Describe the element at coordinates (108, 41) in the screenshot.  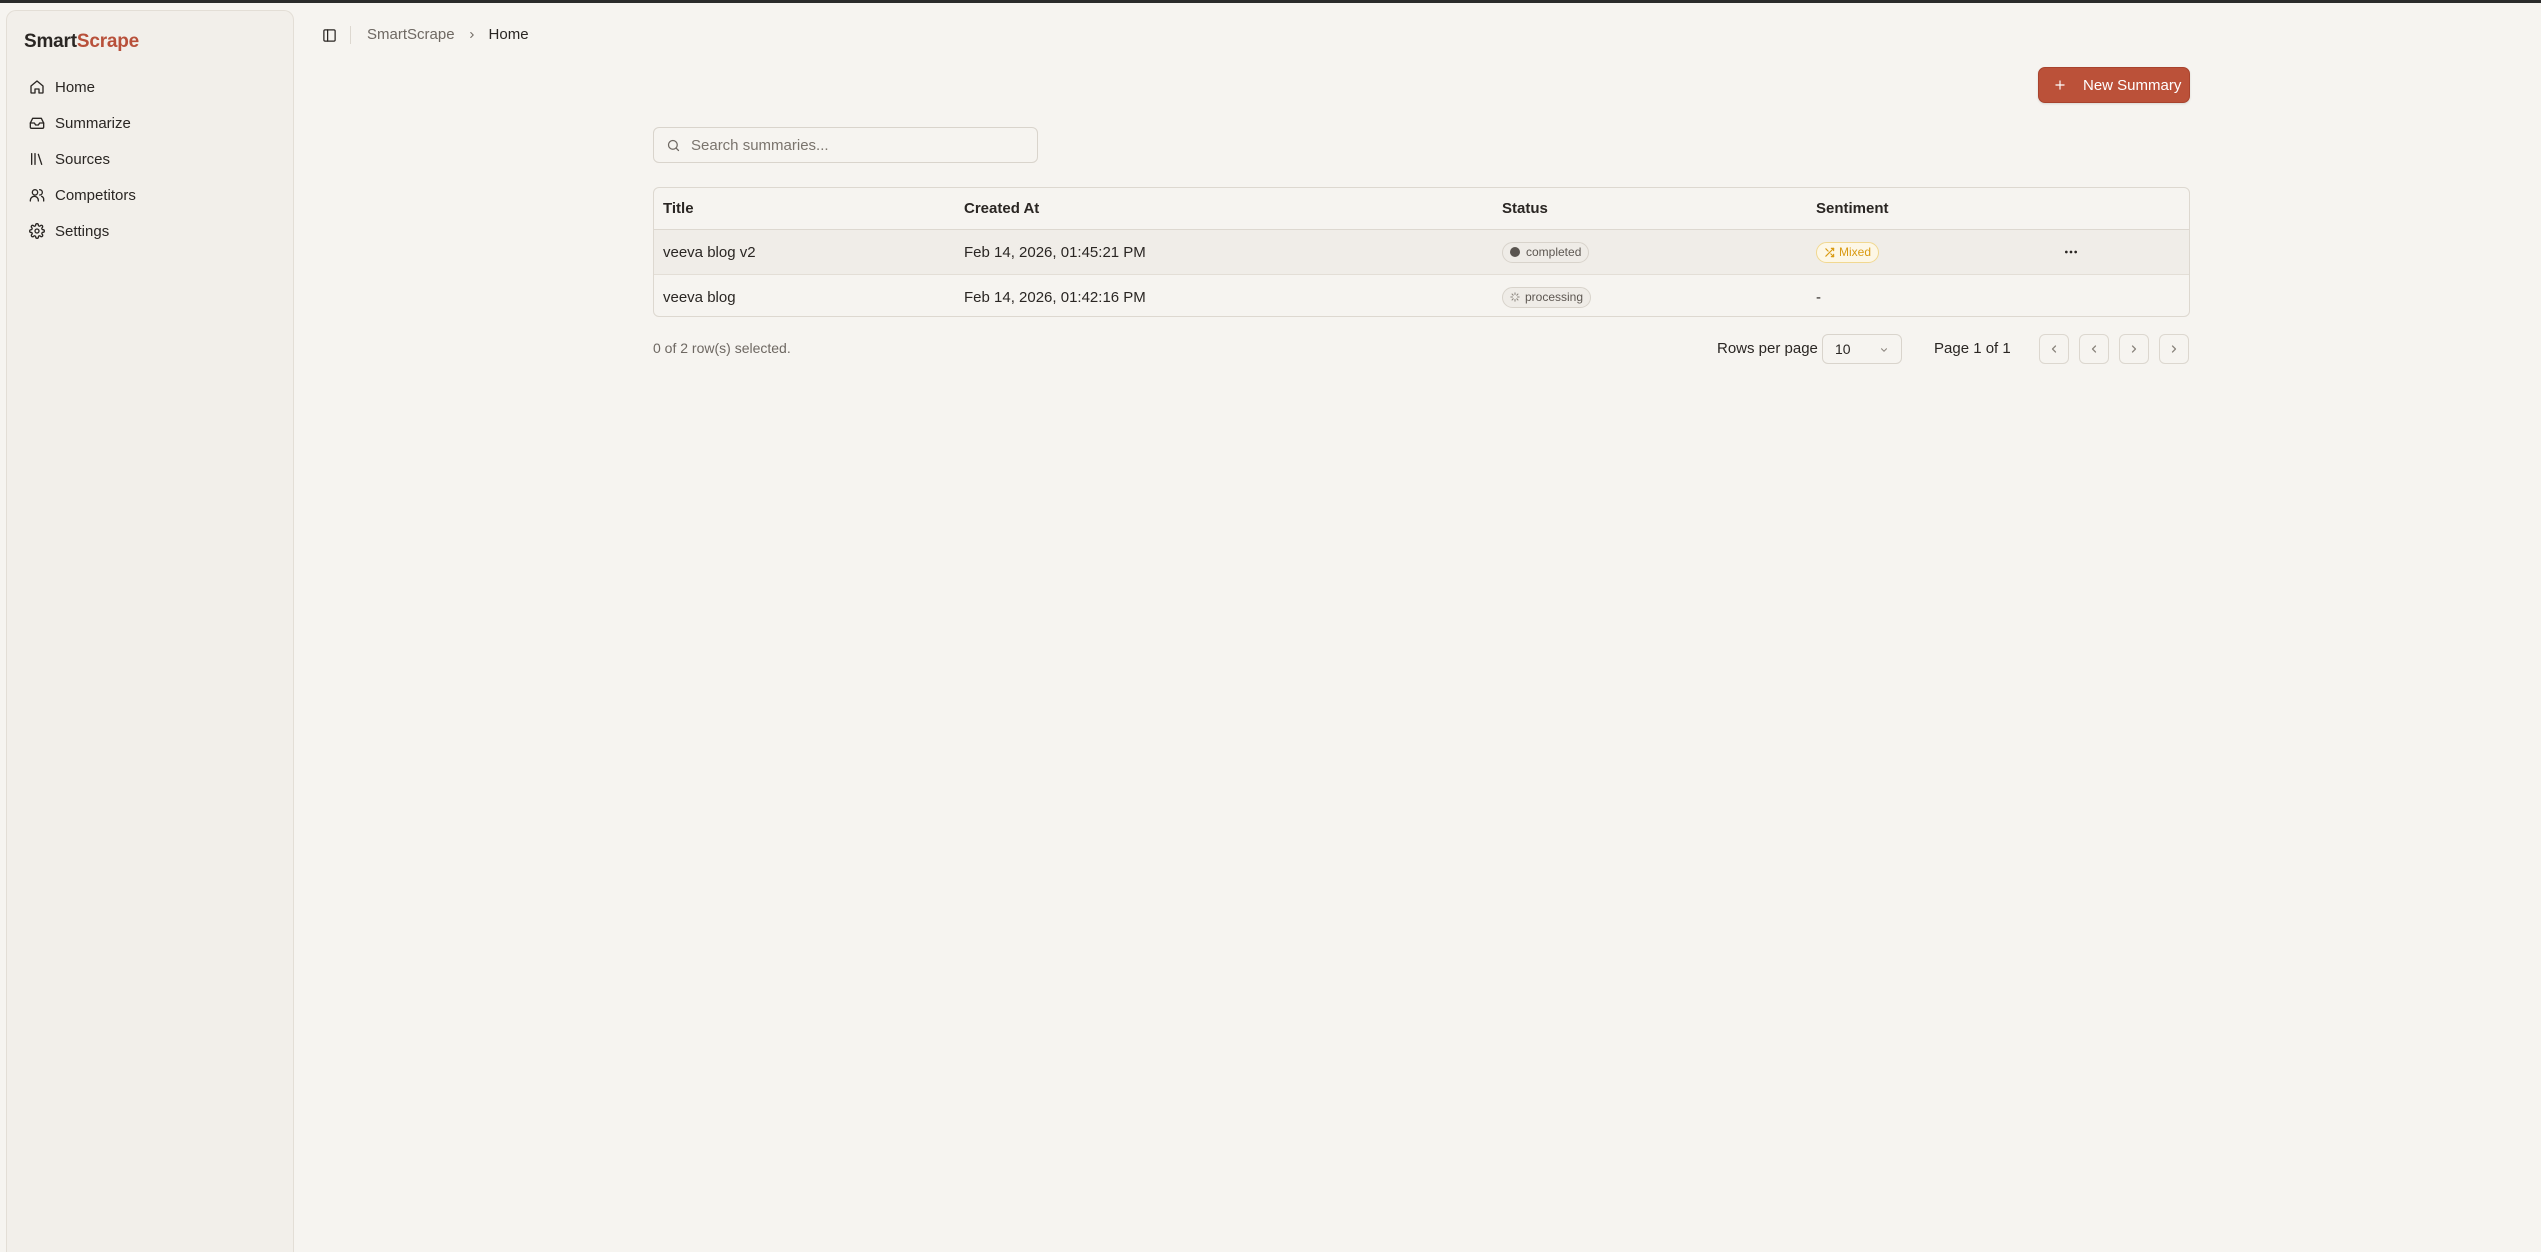
I see `brand-name-part2: Scrape` at that location.